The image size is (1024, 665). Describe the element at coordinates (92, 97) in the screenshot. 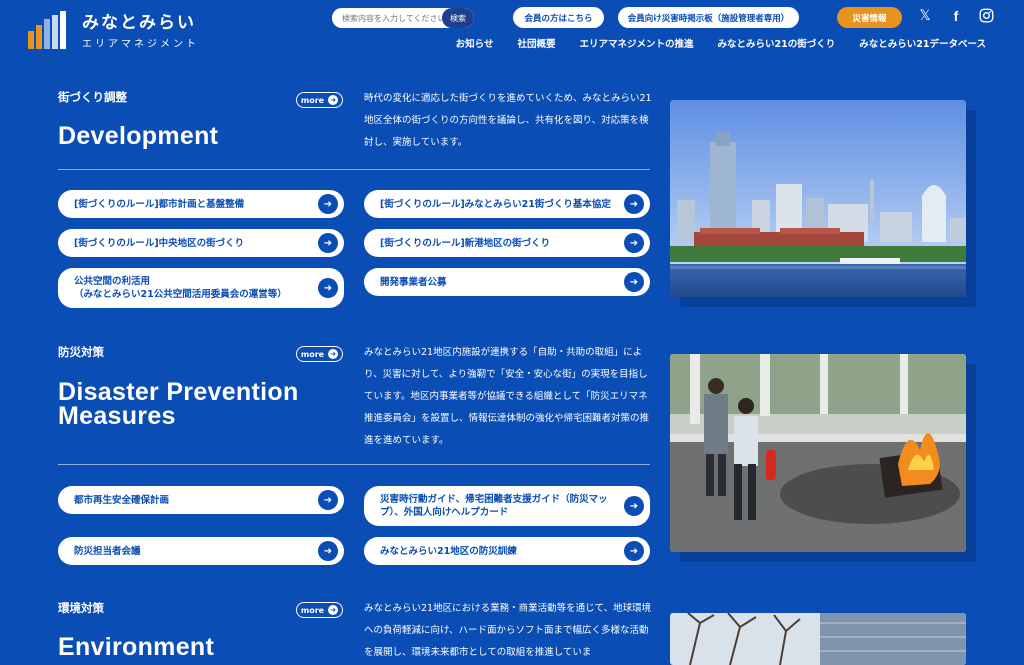

I see `section-label-development: 街づくり調整` at that location.